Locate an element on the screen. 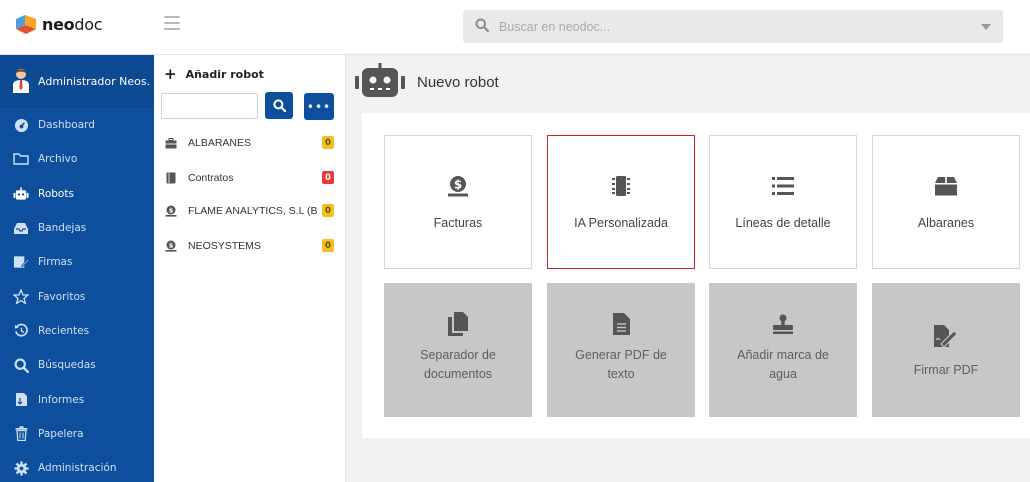 The width and height of the screenshot is (1030, 482). sidebar-item-label: Robots is located at coordinates (56, 193).